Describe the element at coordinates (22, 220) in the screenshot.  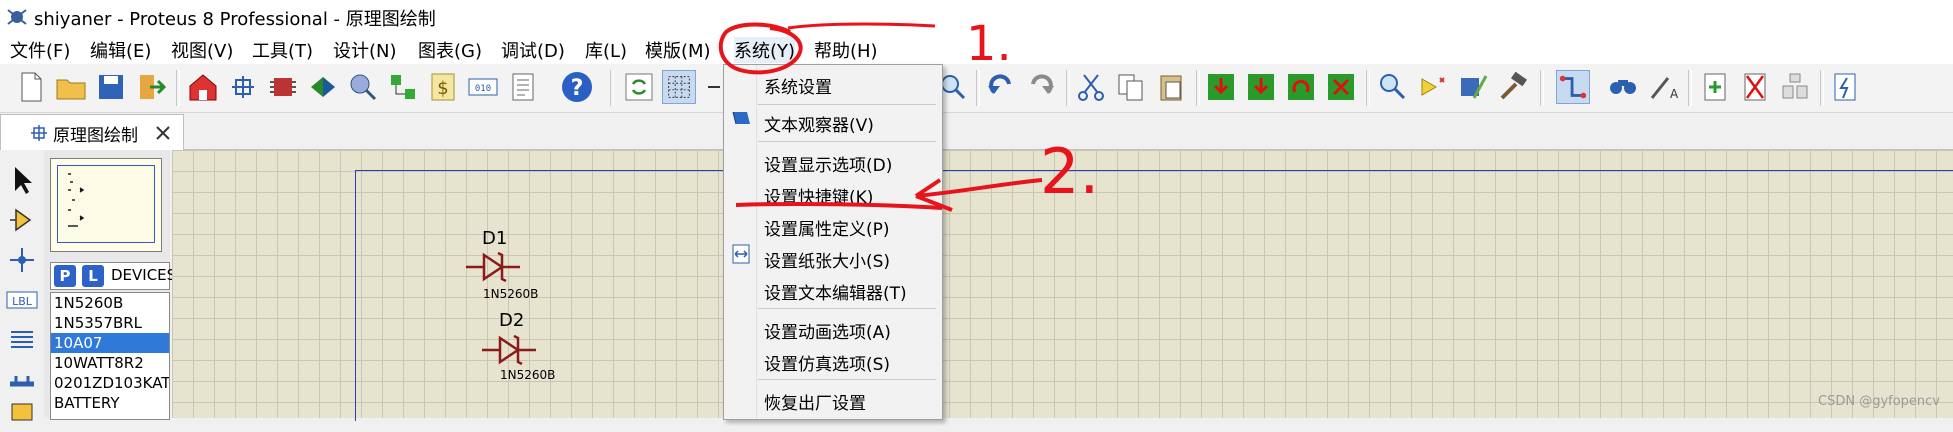
I see `component-mode-icon` at that location.